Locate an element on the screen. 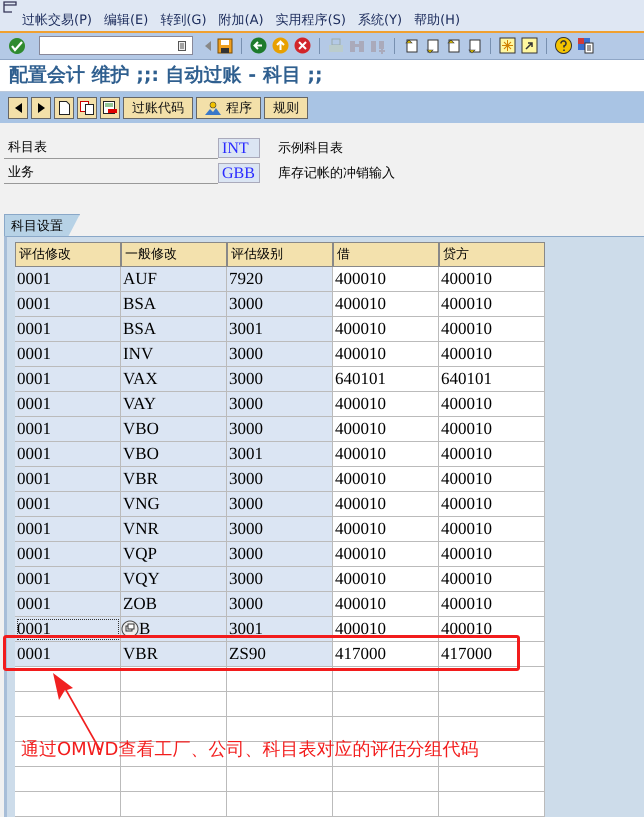 The image size is (644, 817). delete-button is located at coordinates (110, 107).